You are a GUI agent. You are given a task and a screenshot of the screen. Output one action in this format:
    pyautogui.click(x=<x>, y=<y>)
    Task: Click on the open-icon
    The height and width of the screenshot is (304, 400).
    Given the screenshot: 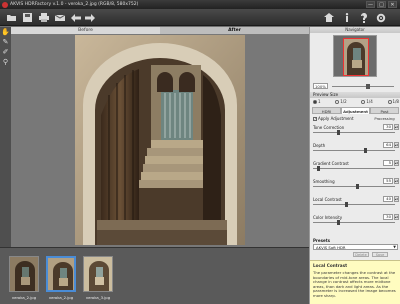 What is the action you would take?
    pyautogui.click(x=11, y=17)
    